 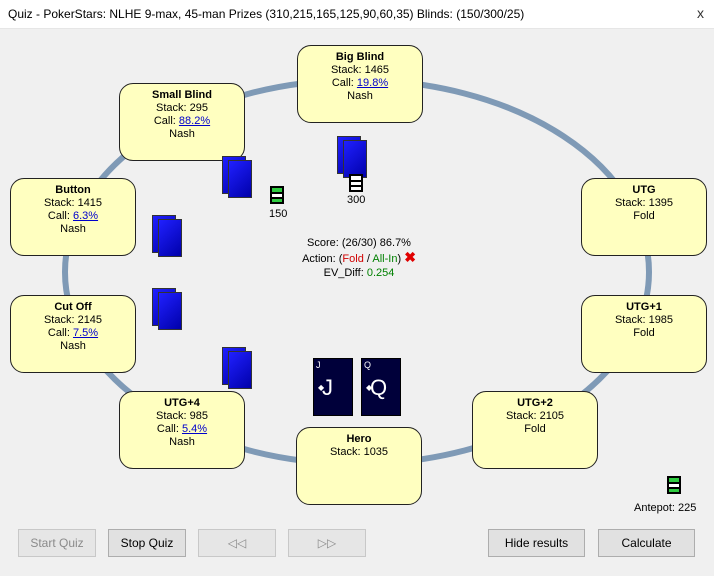 What do you see at coordinates (359, 452) in the screenshot?
I see `seat-stack: Stack: 1035` at bounding box center [359, 452].